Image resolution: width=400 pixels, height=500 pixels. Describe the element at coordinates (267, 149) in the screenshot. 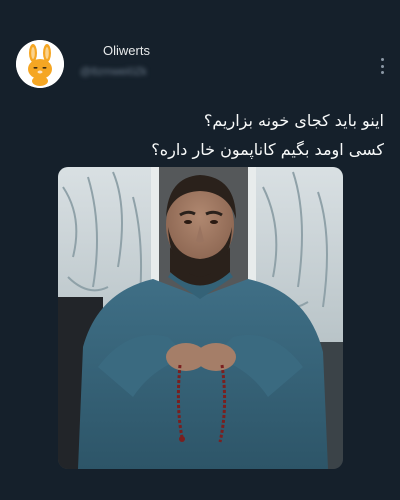

I see `tweet-text-line-2: کسی اومد بگیم کاناپمون خار داره؟` at that location.